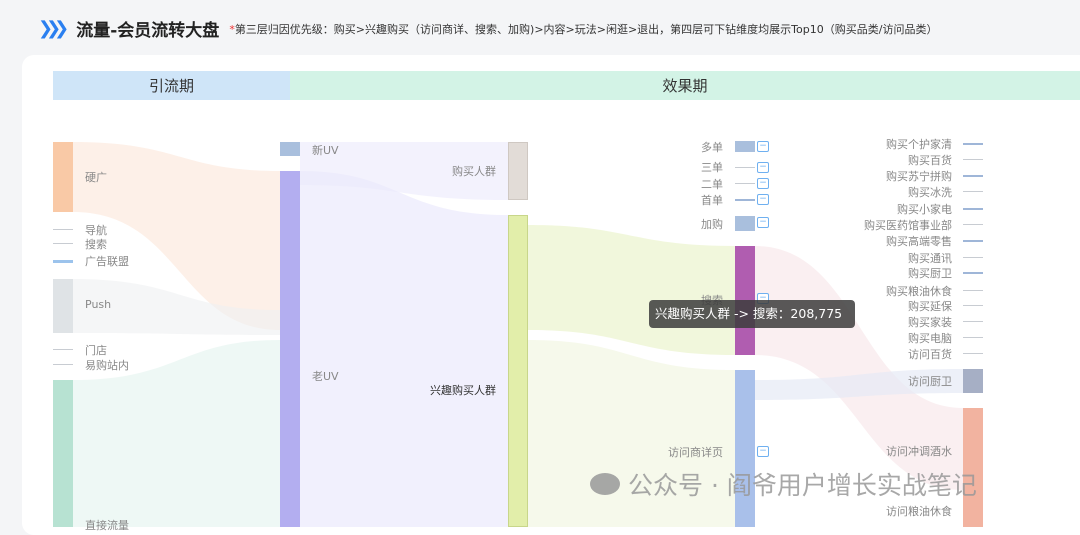  I want to click on label-hard-ad: 硬广, so click(96, 177).